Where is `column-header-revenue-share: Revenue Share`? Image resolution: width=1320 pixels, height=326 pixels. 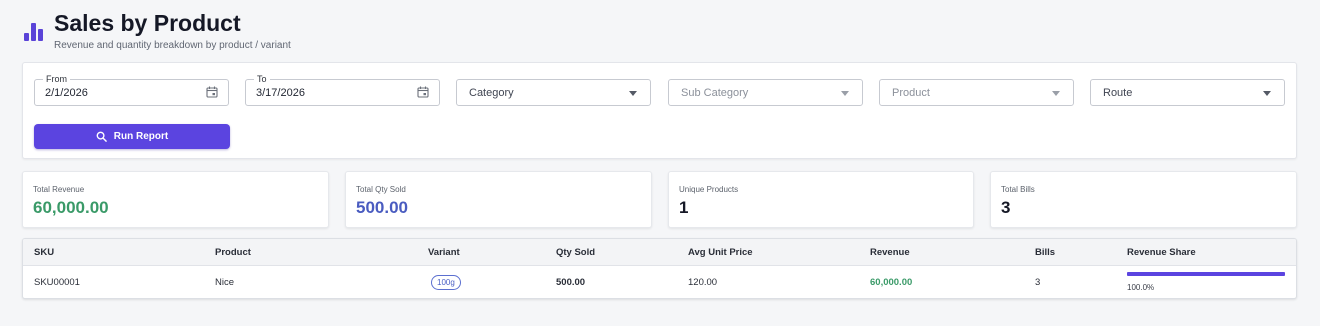
column-header-revenue-share: Revenue Share is located at coordinates (1161, 252).